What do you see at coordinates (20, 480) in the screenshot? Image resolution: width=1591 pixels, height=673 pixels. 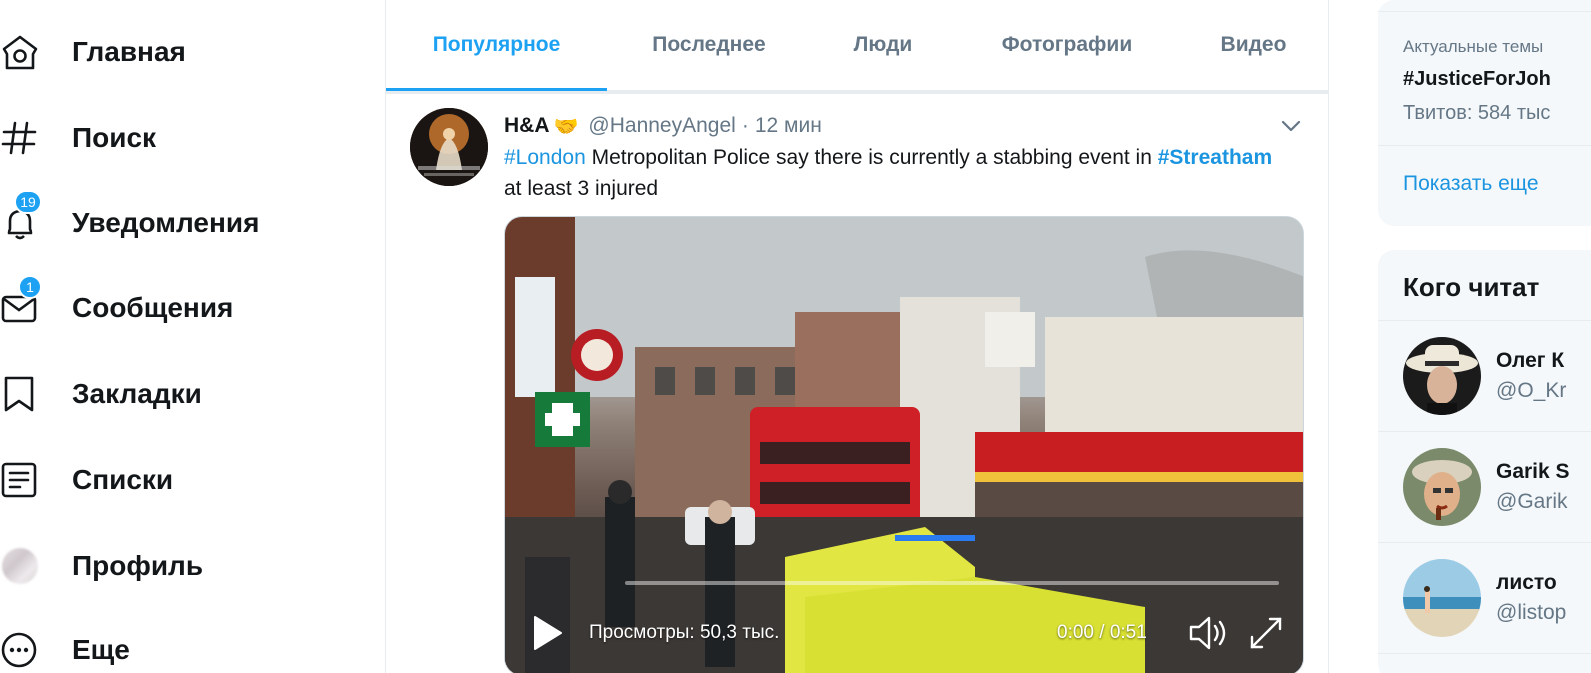 I see `list-icon` at bounding box center [20, 480].